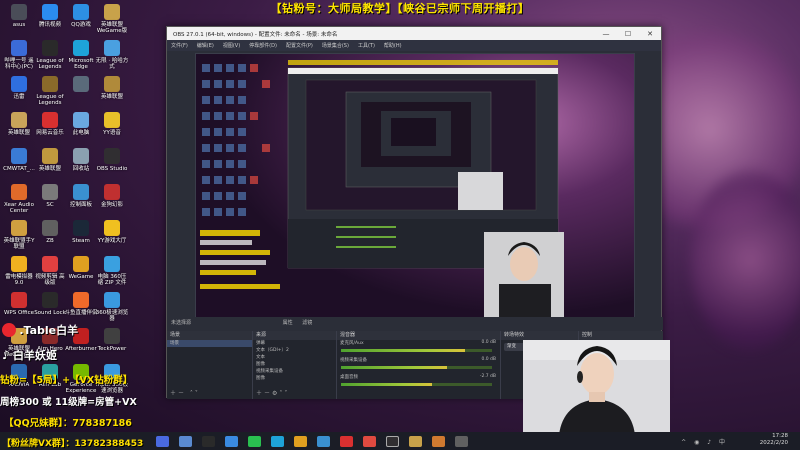 Image resolution: width=800 pixels, height=450 pixels. What do you see at coordinates (650, 34) in the screenshot?
I see `close-icon: ✕` at bounding box center [650, 34].